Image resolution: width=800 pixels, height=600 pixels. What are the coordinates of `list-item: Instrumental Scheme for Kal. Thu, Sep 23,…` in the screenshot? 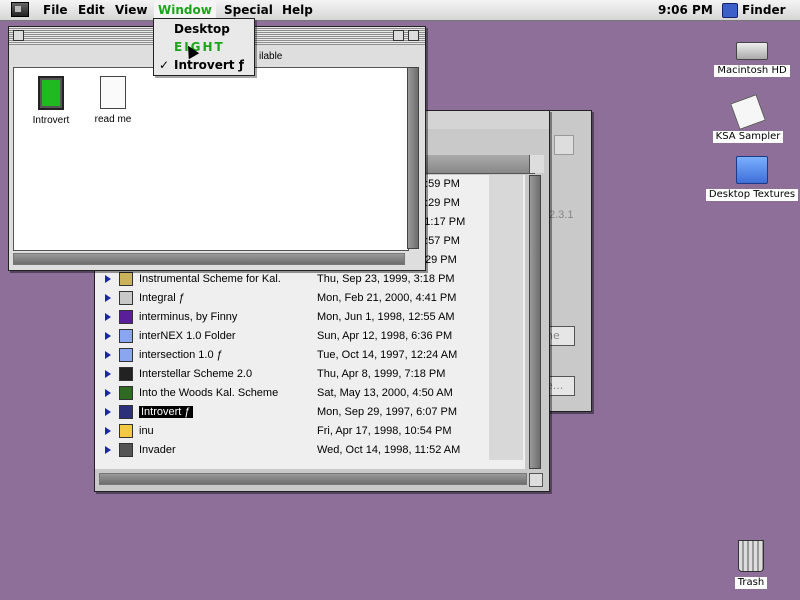 It's located at (309, 279).